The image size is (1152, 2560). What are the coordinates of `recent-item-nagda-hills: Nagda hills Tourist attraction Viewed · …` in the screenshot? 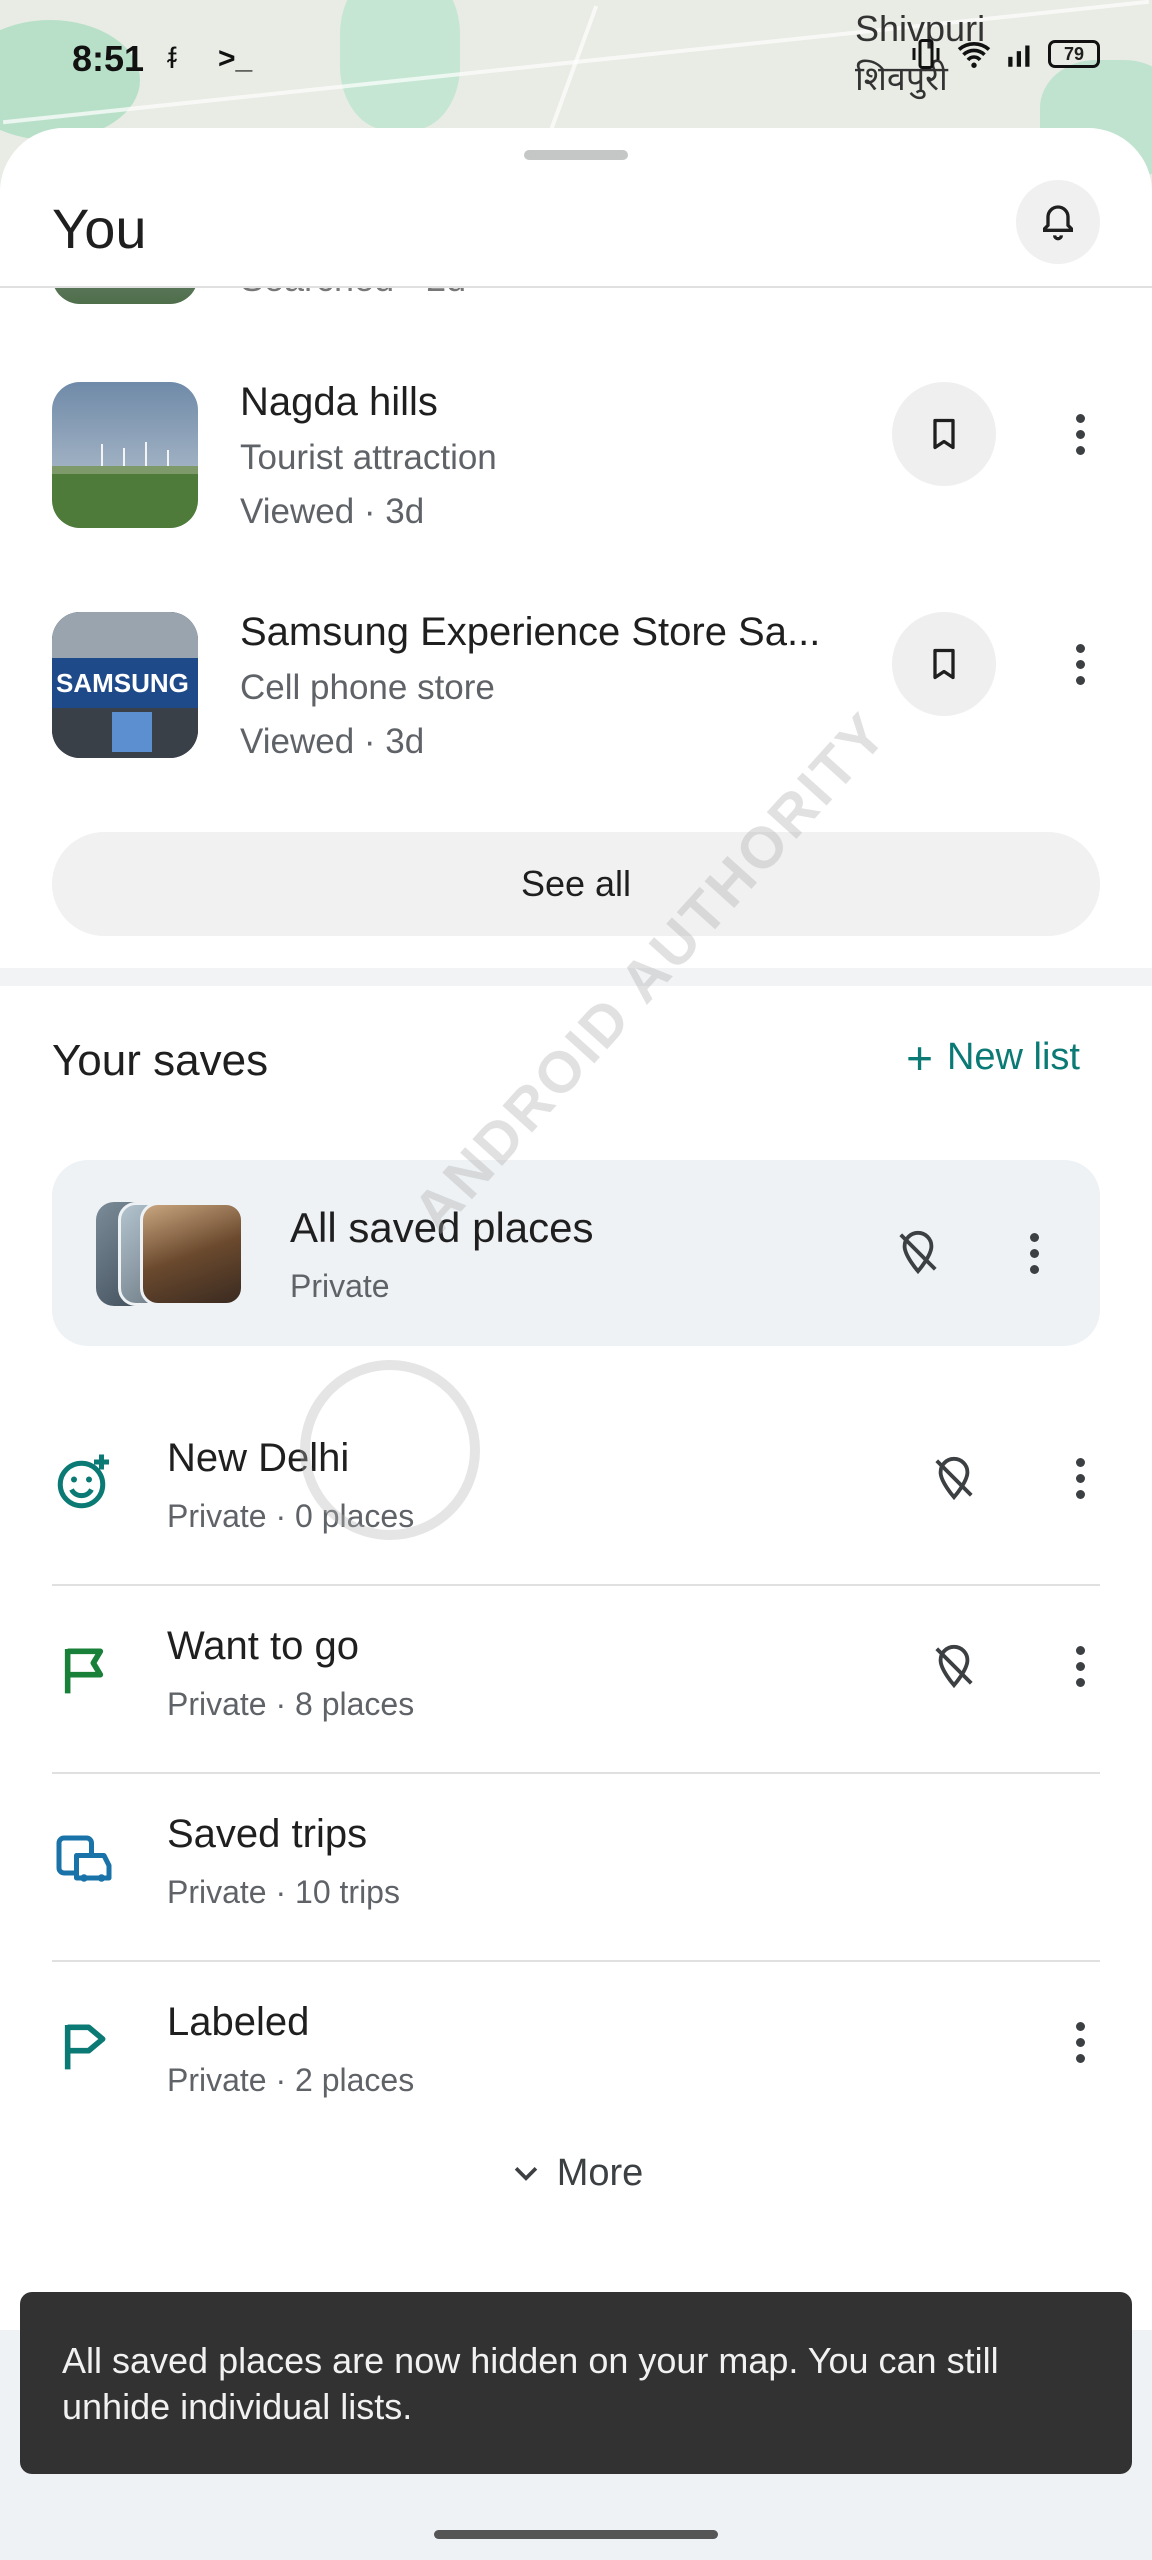 It's located at (576, 452).